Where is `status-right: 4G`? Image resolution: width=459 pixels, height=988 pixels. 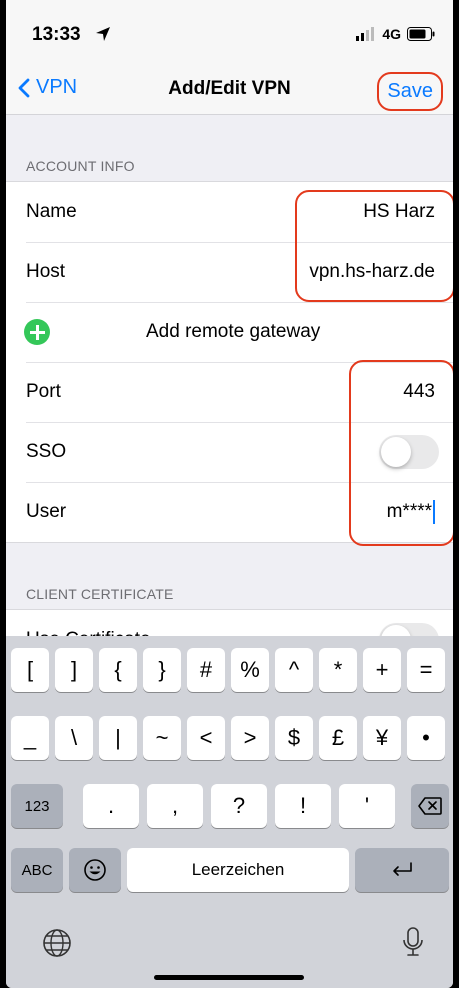 status-right: 4G is located at coordinates (395, 34).